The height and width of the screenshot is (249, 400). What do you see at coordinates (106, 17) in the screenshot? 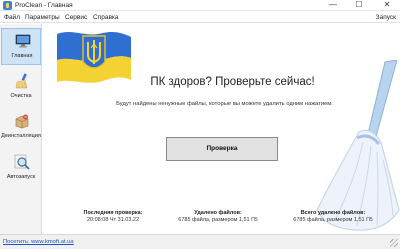
I see `menu-help: Справка` at bounding box center [106, 17].